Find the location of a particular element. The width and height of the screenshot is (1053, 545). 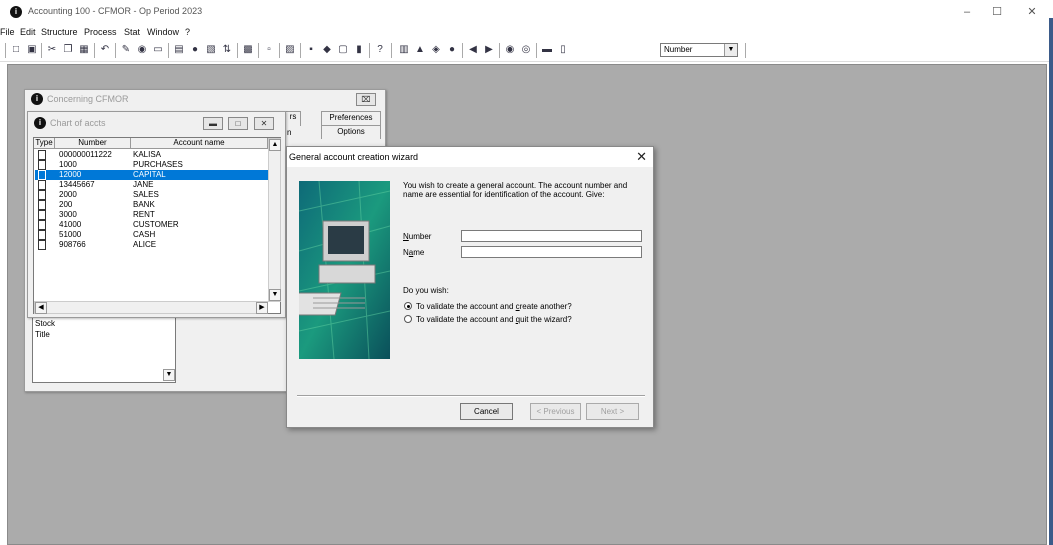

table-row: 13445667 JANE is located at coordinates (151, 185).